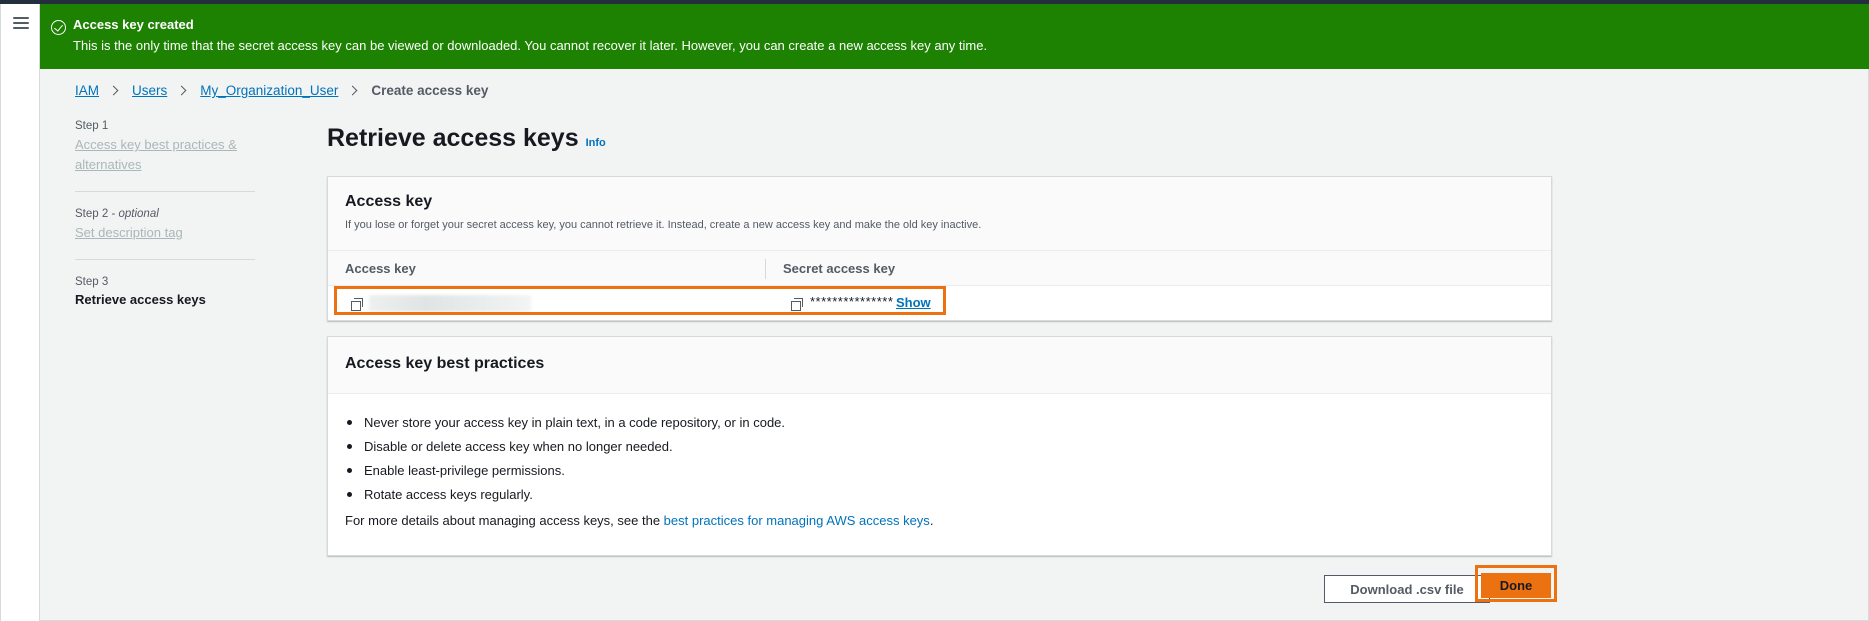 The image size is (1869, 621). I want to click on access-key-row: *************** Show, so click(939, 304).